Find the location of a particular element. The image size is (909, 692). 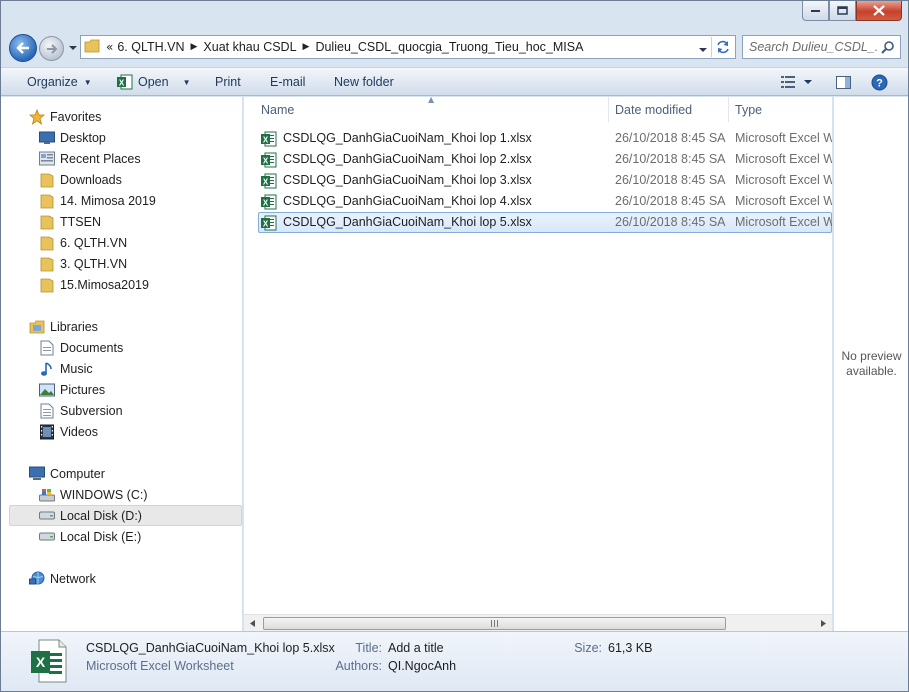

scroll-thumb is located at coordinates (494, 623).